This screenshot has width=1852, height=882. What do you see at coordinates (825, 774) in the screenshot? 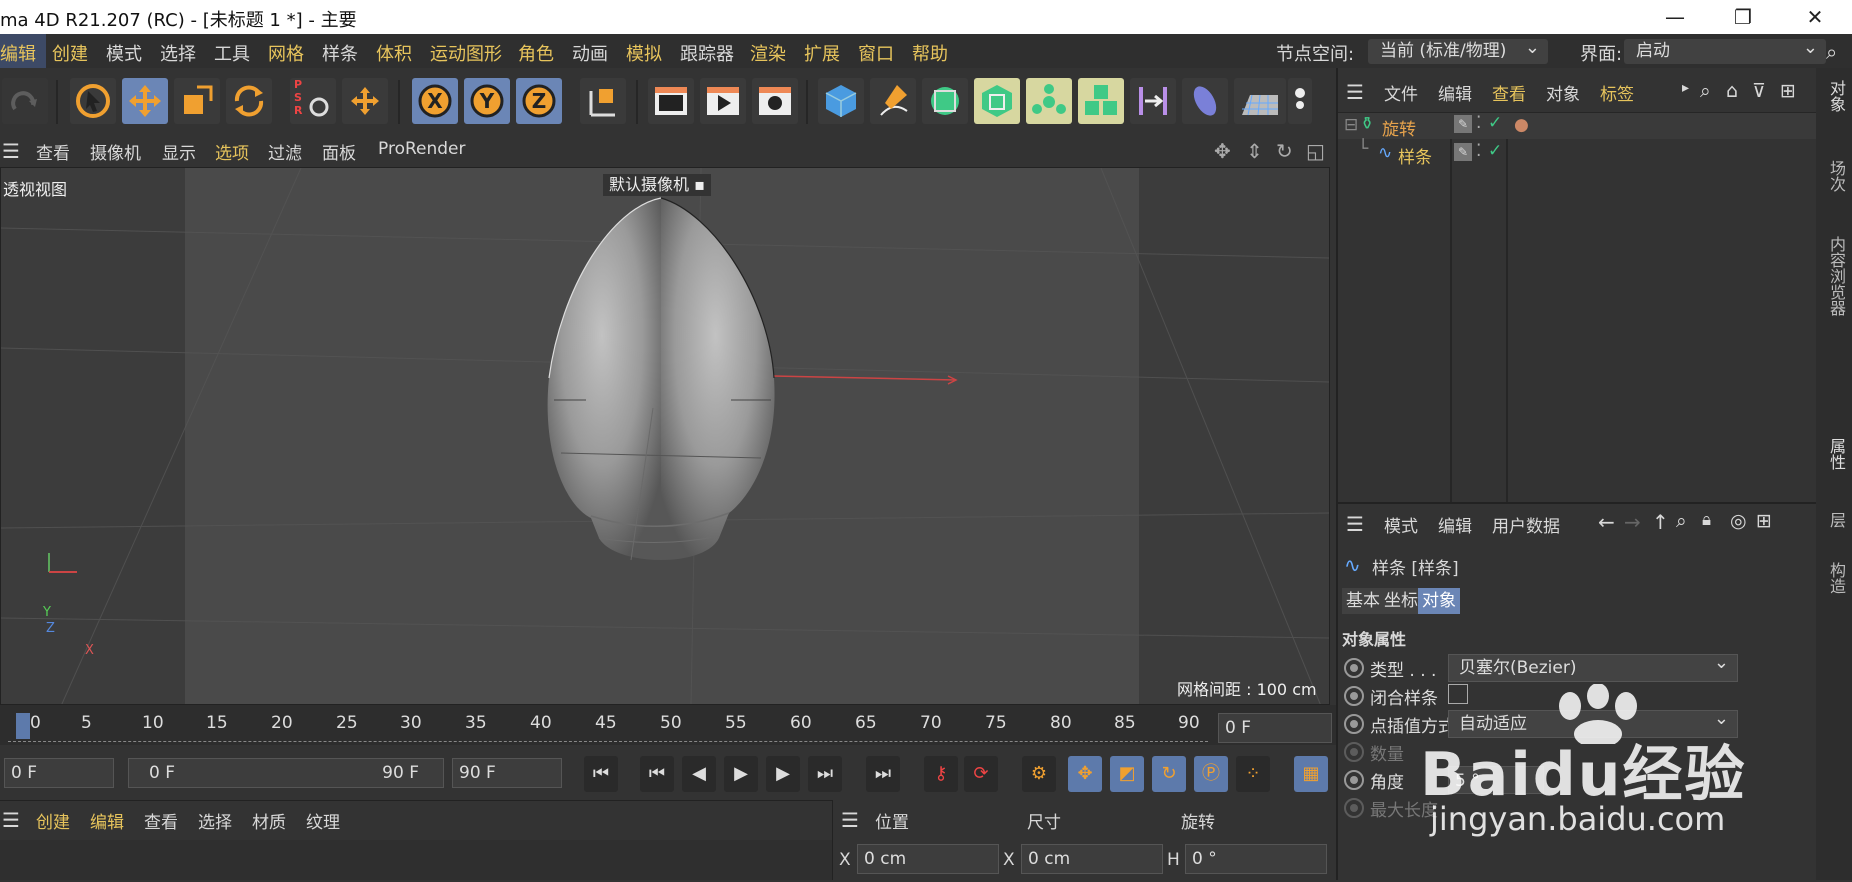
I see `goto-next-key-icon: ⏭` at bounding box center [825, 774].